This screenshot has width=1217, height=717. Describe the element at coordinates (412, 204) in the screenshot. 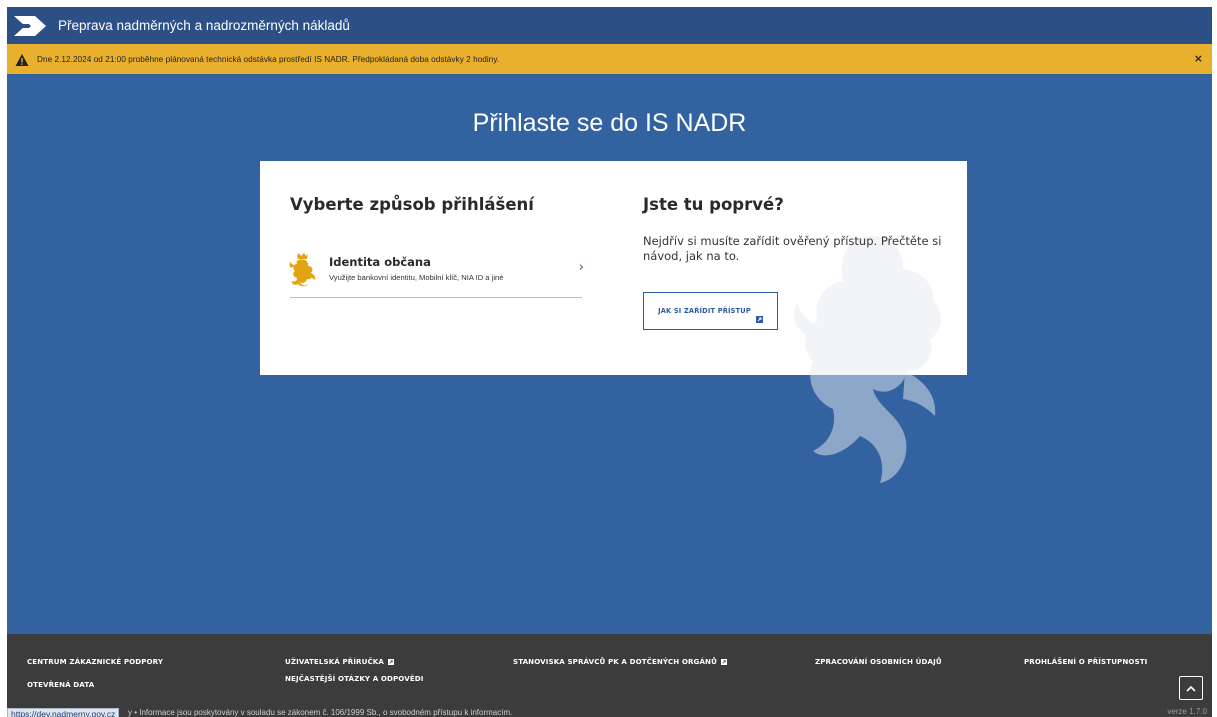

I see `login-methods-heading: Vyberte způsob přihlášení` at that location.